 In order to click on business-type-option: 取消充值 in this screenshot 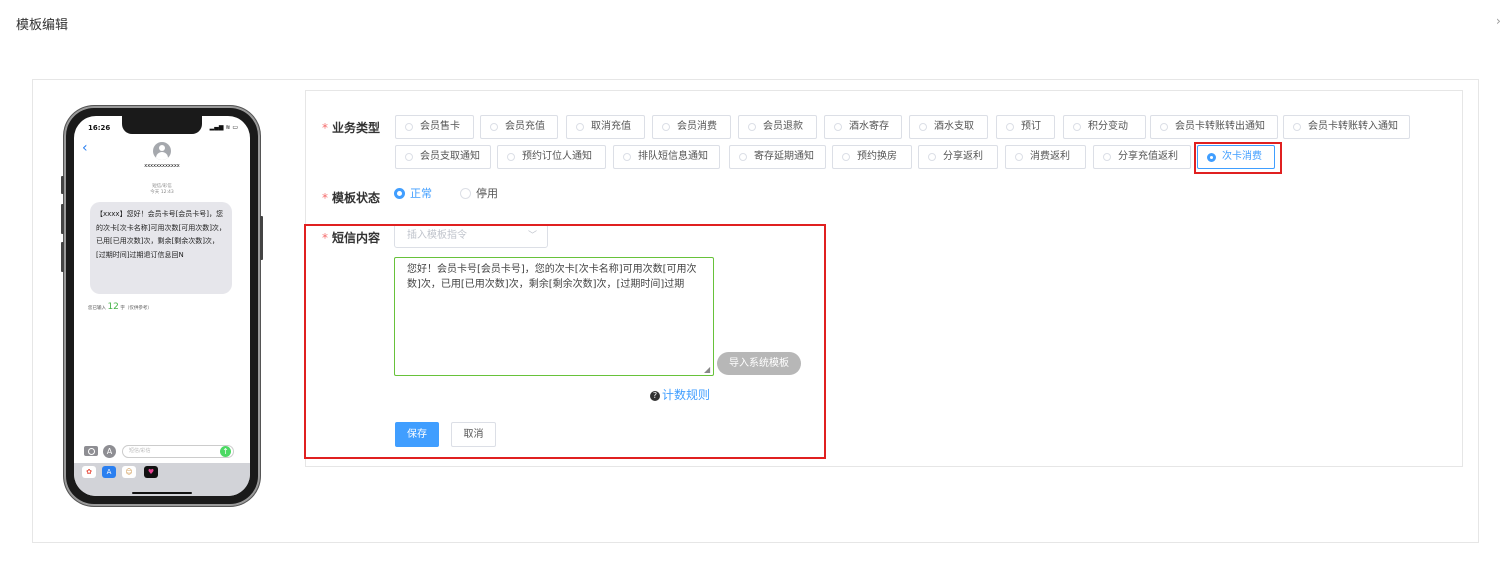, I will do `click(605, 127)`.